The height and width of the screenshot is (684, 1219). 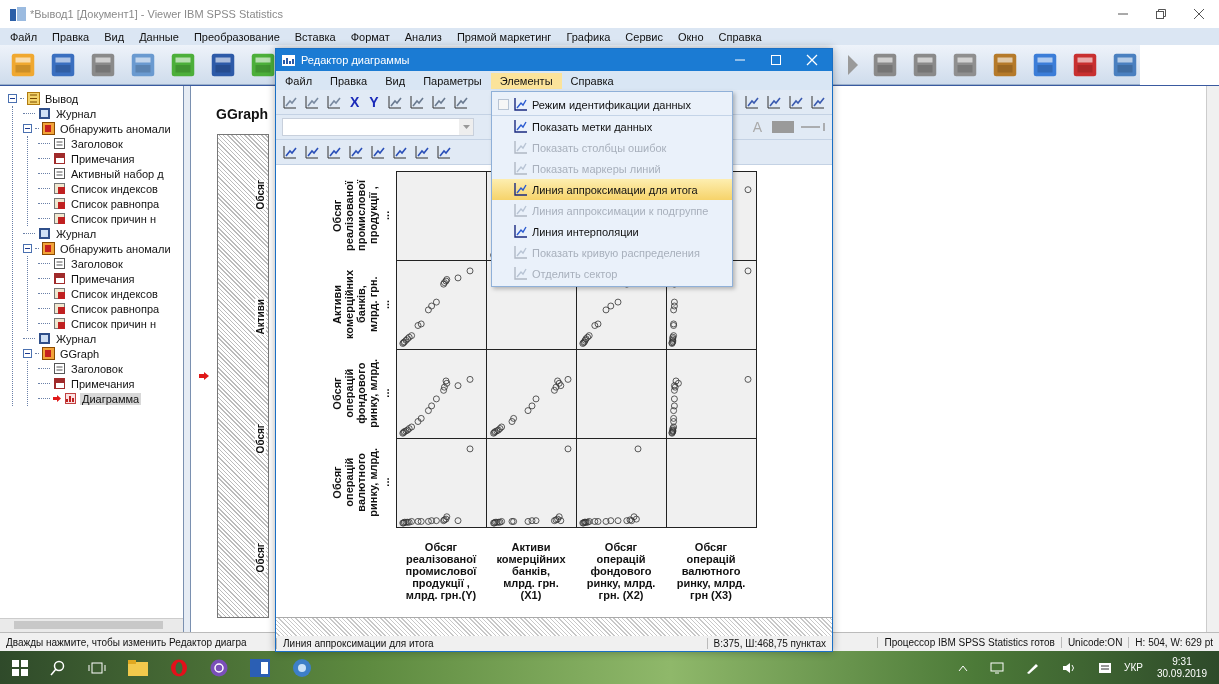 I want to click on fill-color-button, so click(x=783, y=127).